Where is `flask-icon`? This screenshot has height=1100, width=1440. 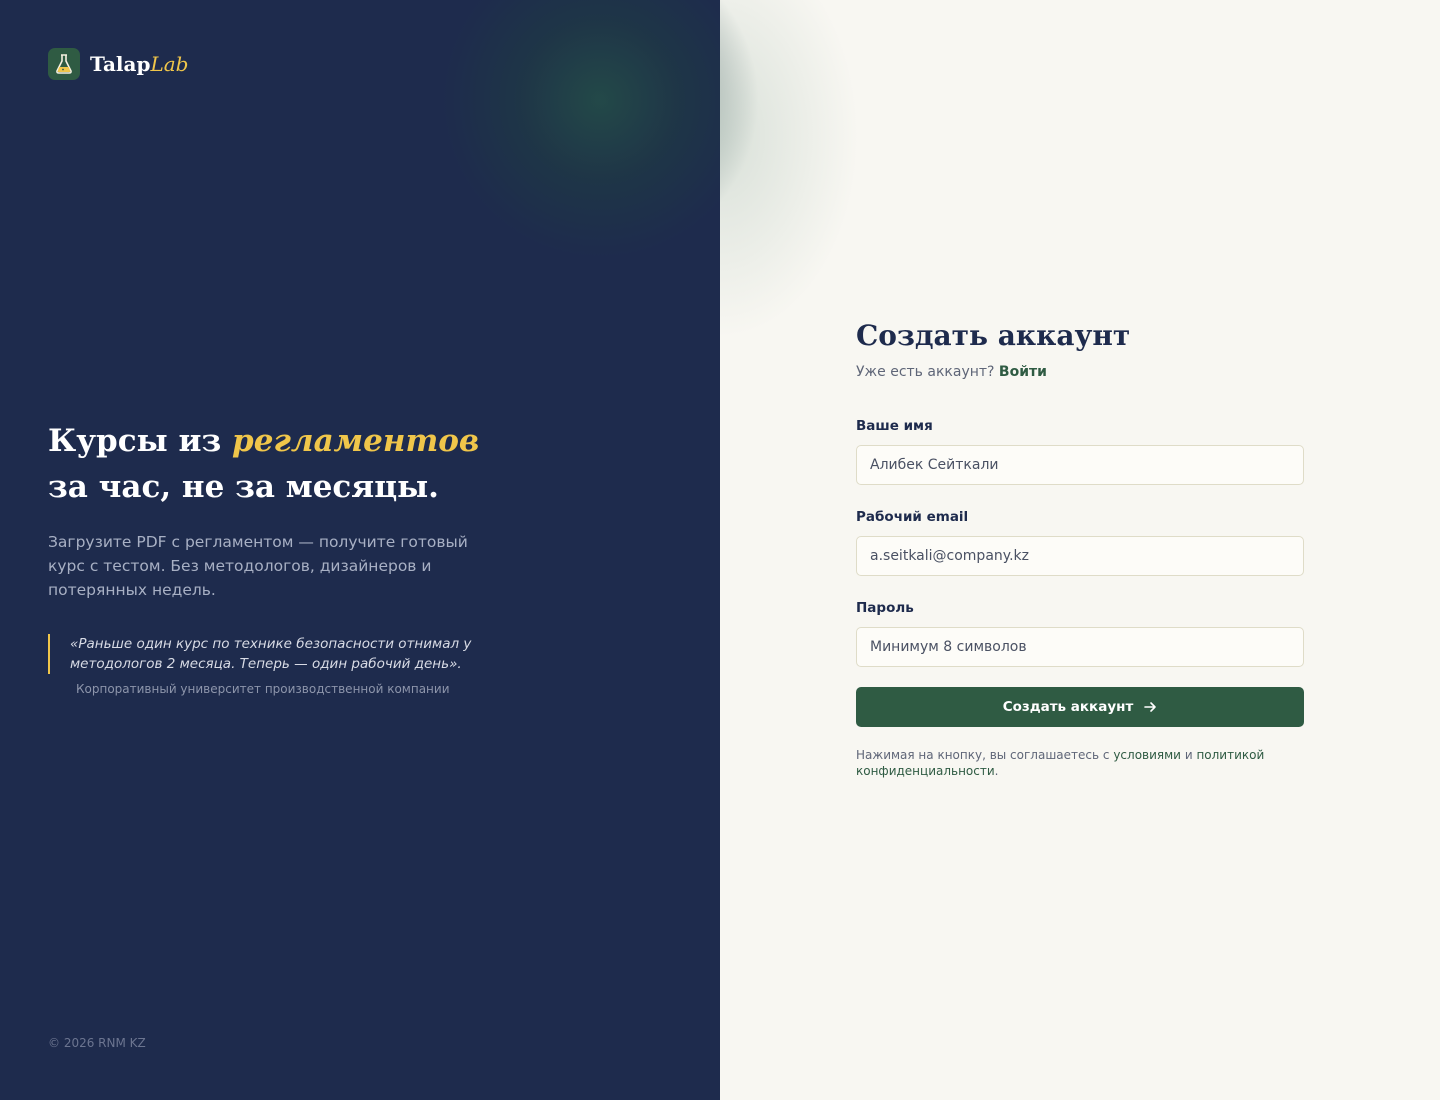 flask-icon is located at coordinates (64, 64).